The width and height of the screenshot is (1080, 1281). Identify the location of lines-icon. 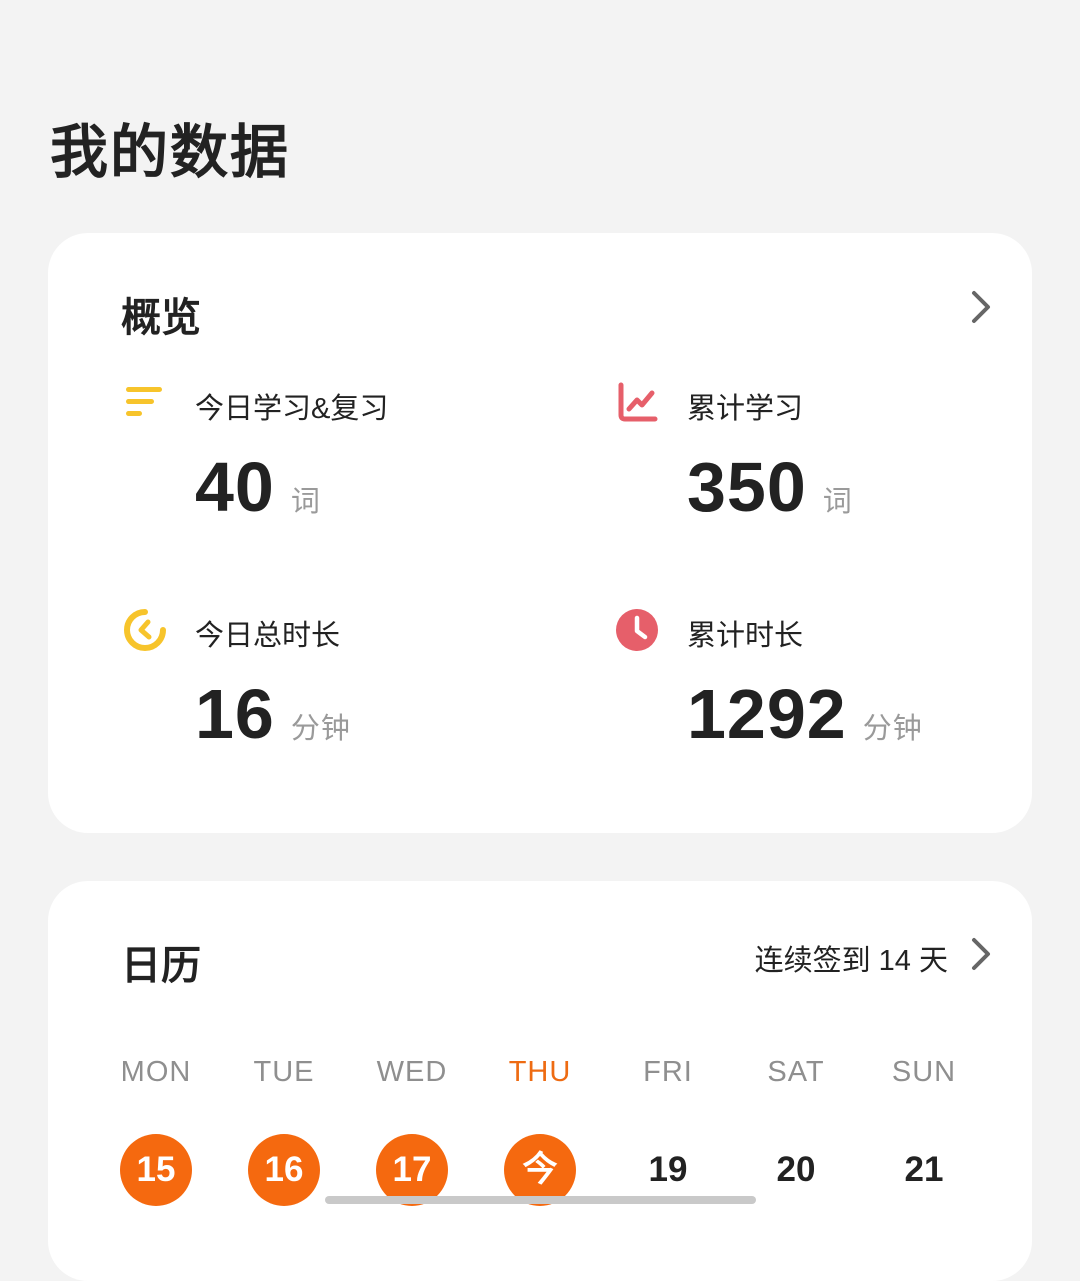
(144, 401).